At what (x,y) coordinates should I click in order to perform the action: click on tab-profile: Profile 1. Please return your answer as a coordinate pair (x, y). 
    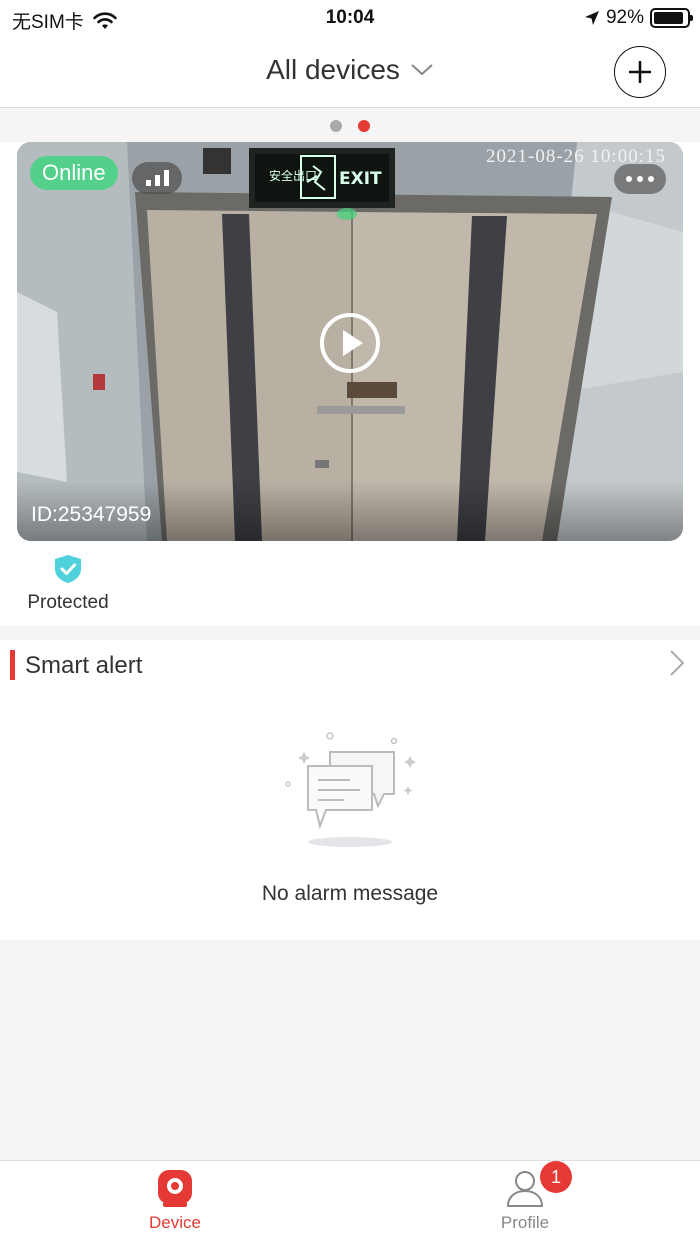
    Looking at the image, I should click on (525, 1197).